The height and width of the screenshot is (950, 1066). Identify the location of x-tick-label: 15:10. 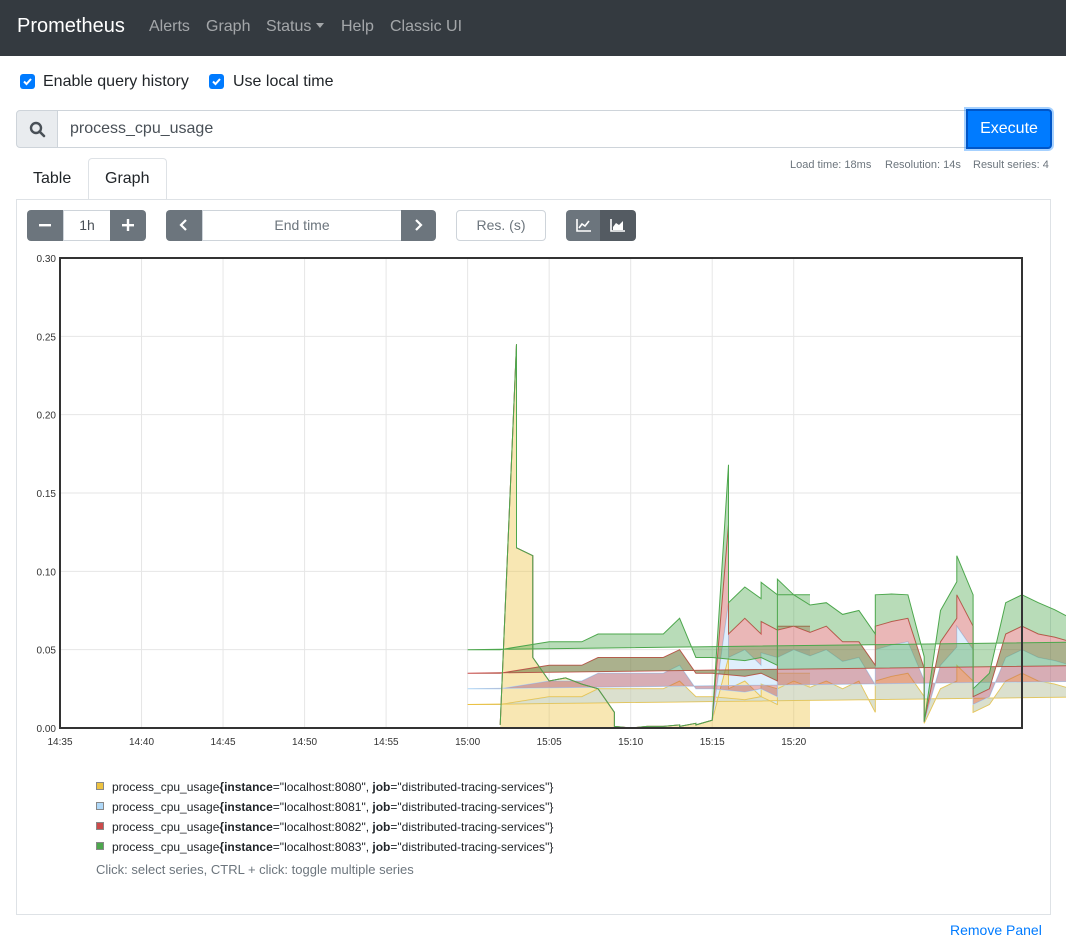
(630, 742).